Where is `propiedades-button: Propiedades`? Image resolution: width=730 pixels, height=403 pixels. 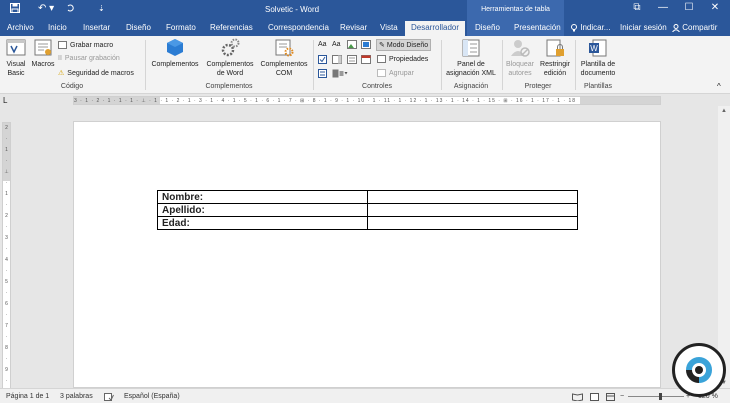 propiedades-button: Propiedades is located at coordinates (402, 59).